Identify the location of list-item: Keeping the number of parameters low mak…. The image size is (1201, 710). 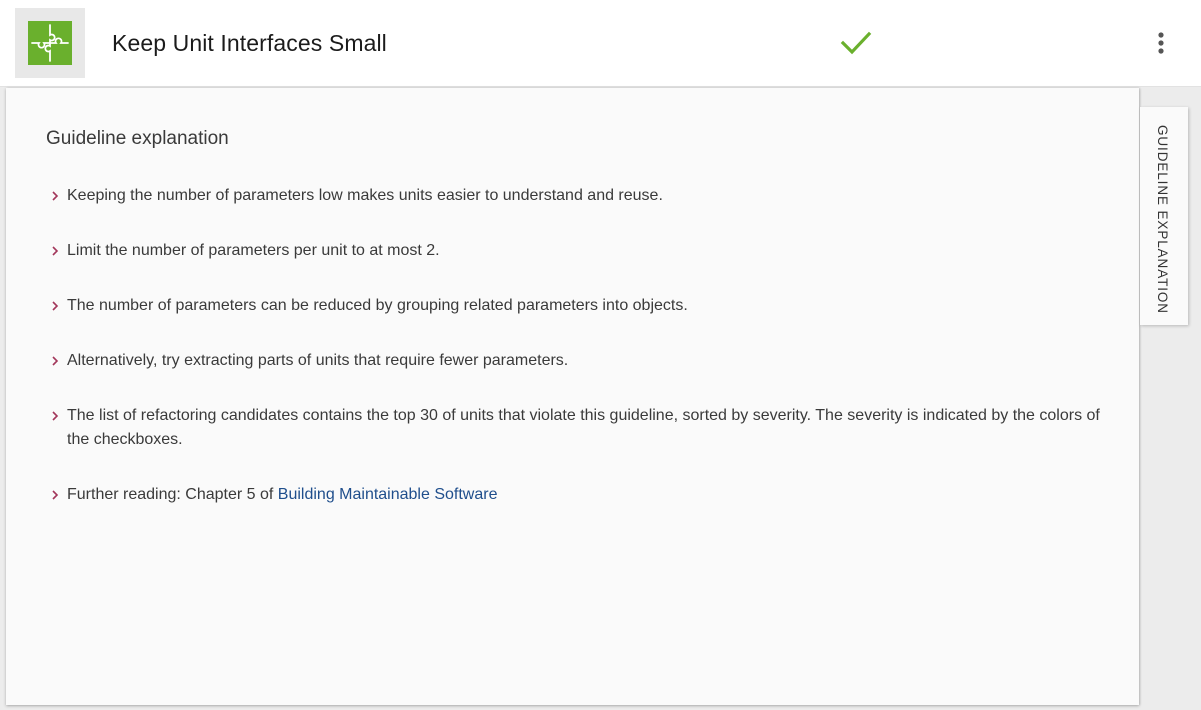
(576, 196).